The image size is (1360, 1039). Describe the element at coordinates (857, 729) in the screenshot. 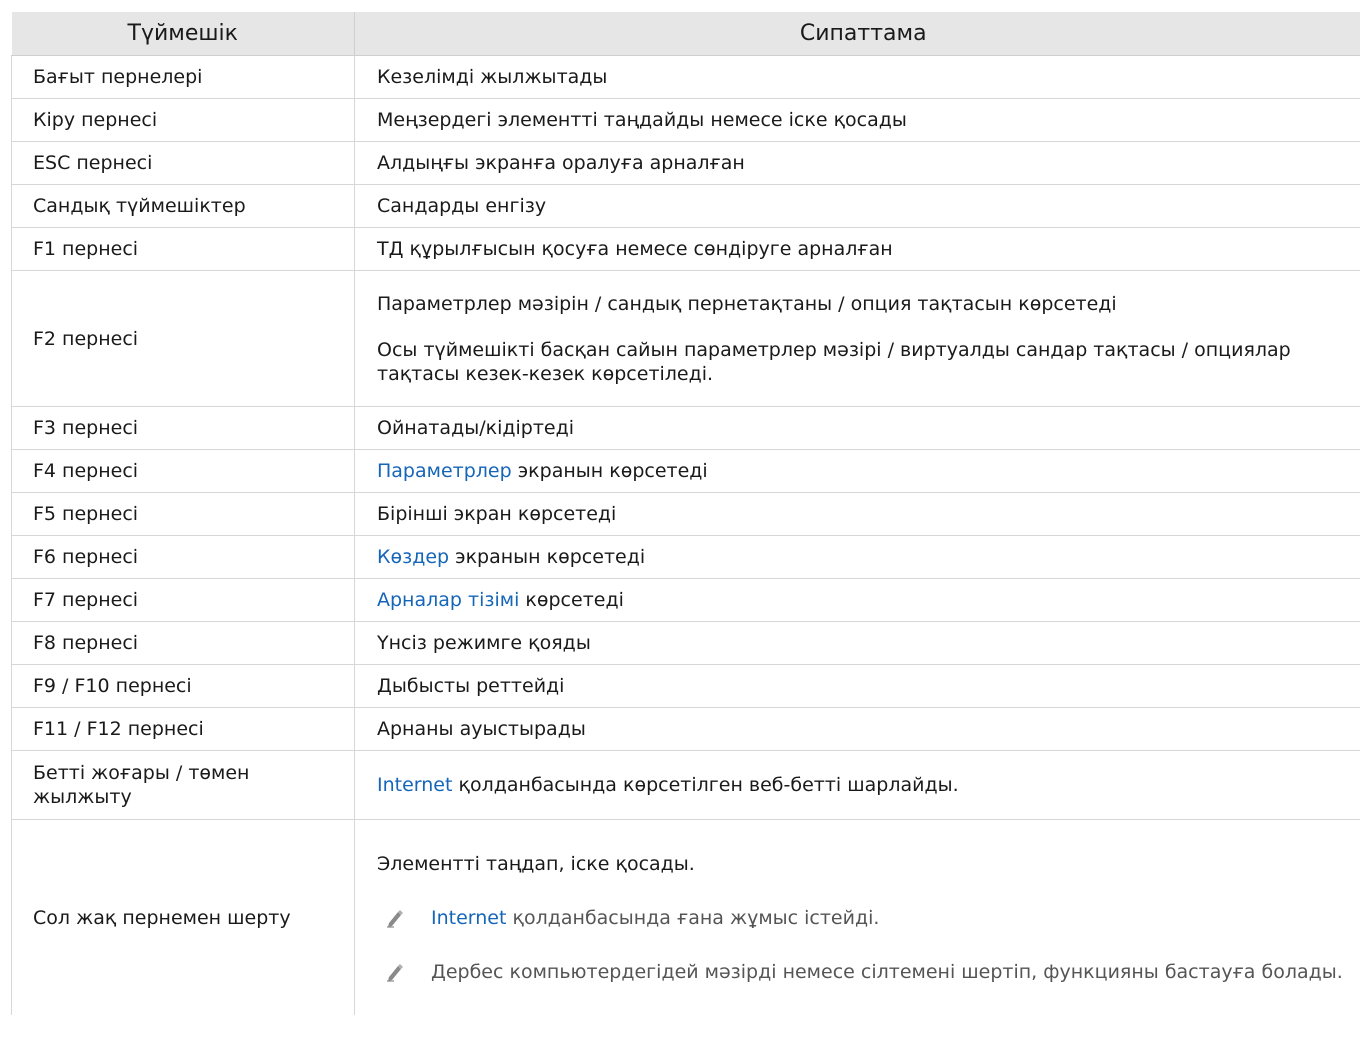

I see `row-description: Арнаны ауыстырады` at that location.